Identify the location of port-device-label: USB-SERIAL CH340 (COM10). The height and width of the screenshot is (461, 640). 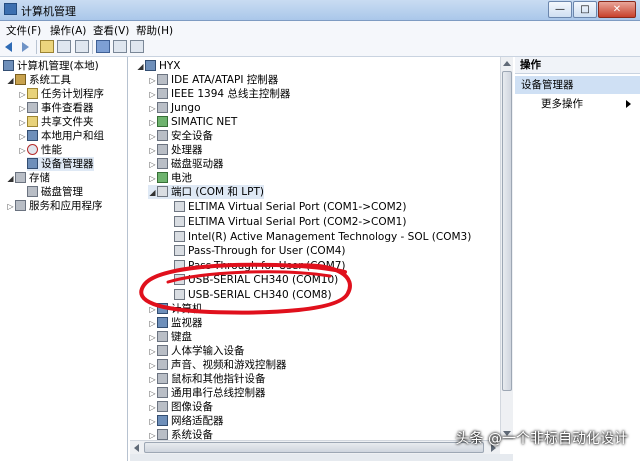
(263, 280).